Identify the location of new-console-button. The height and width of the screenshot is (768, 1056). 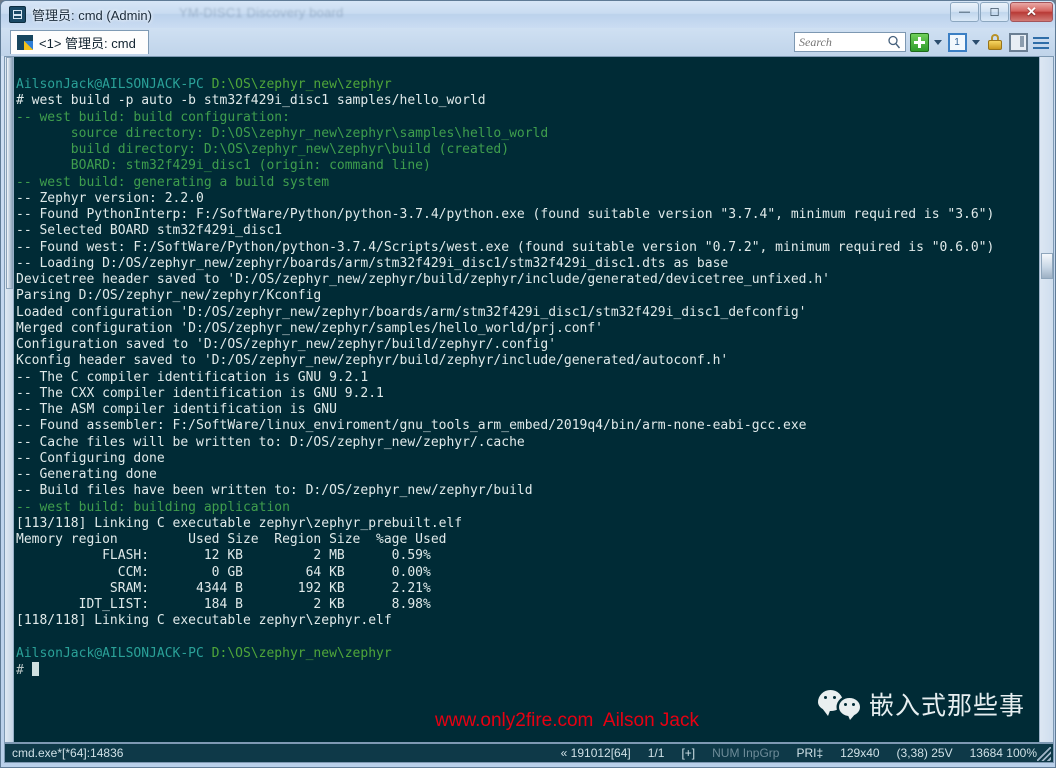
(919, 42).